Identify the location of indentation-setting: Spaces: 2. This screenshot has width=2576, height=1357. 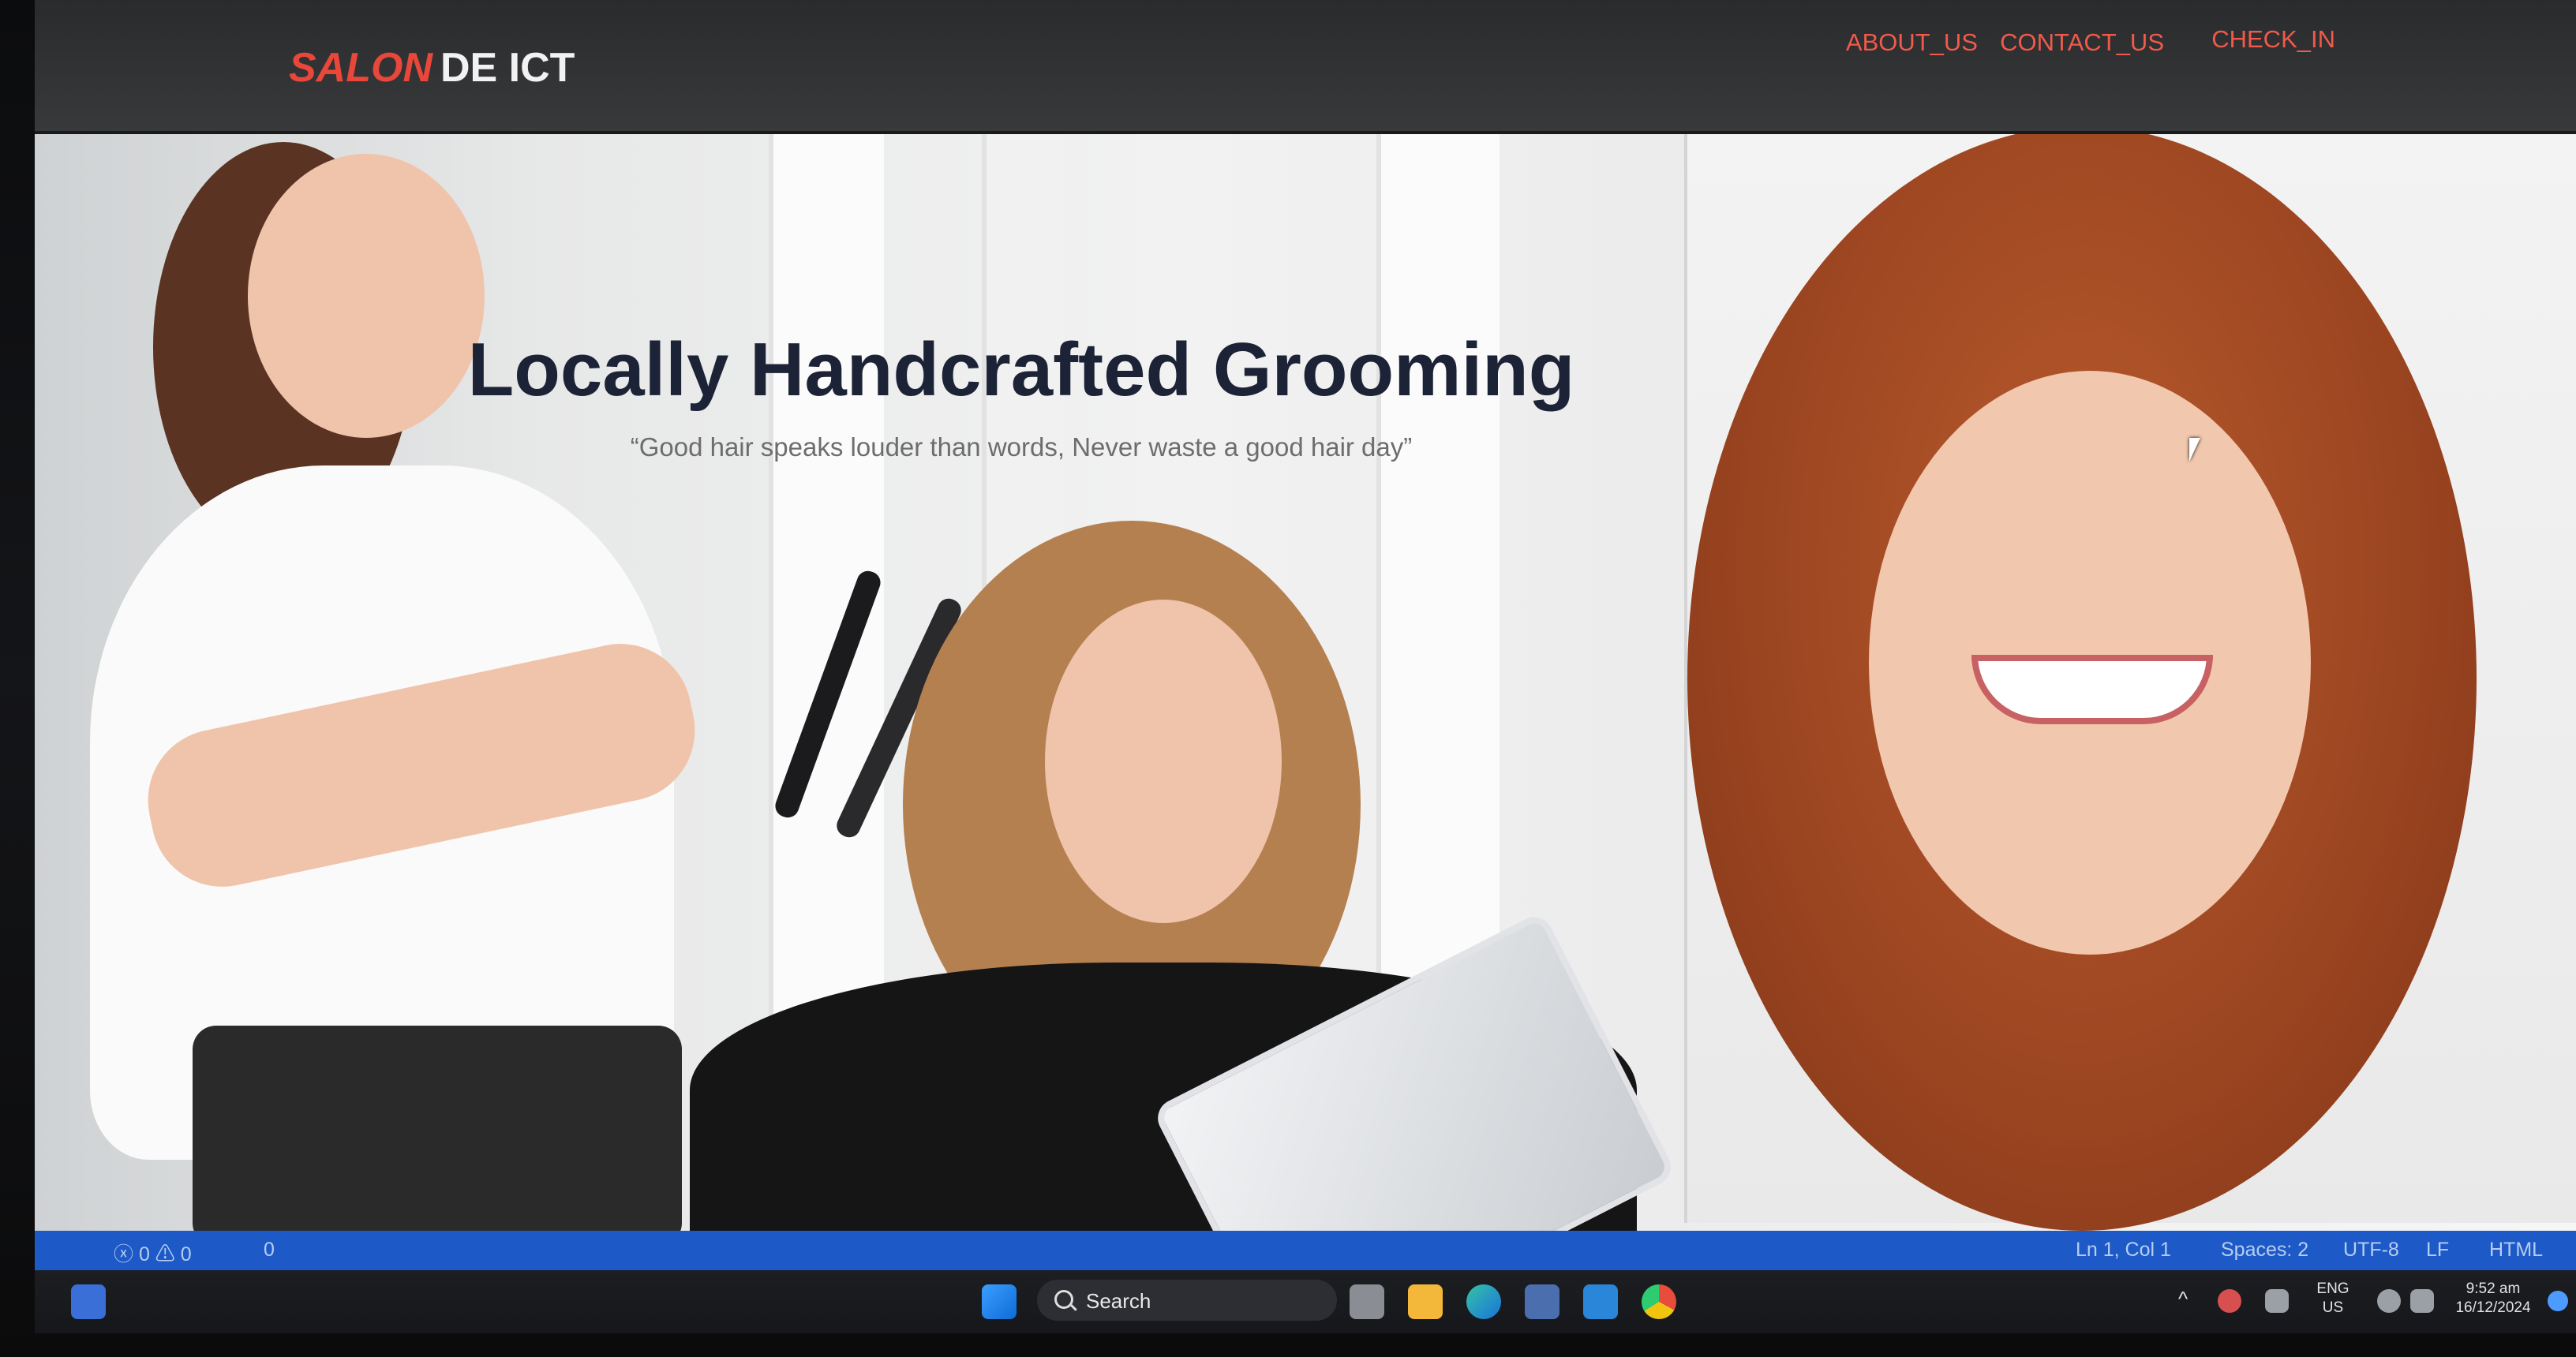
(2264, 1250).